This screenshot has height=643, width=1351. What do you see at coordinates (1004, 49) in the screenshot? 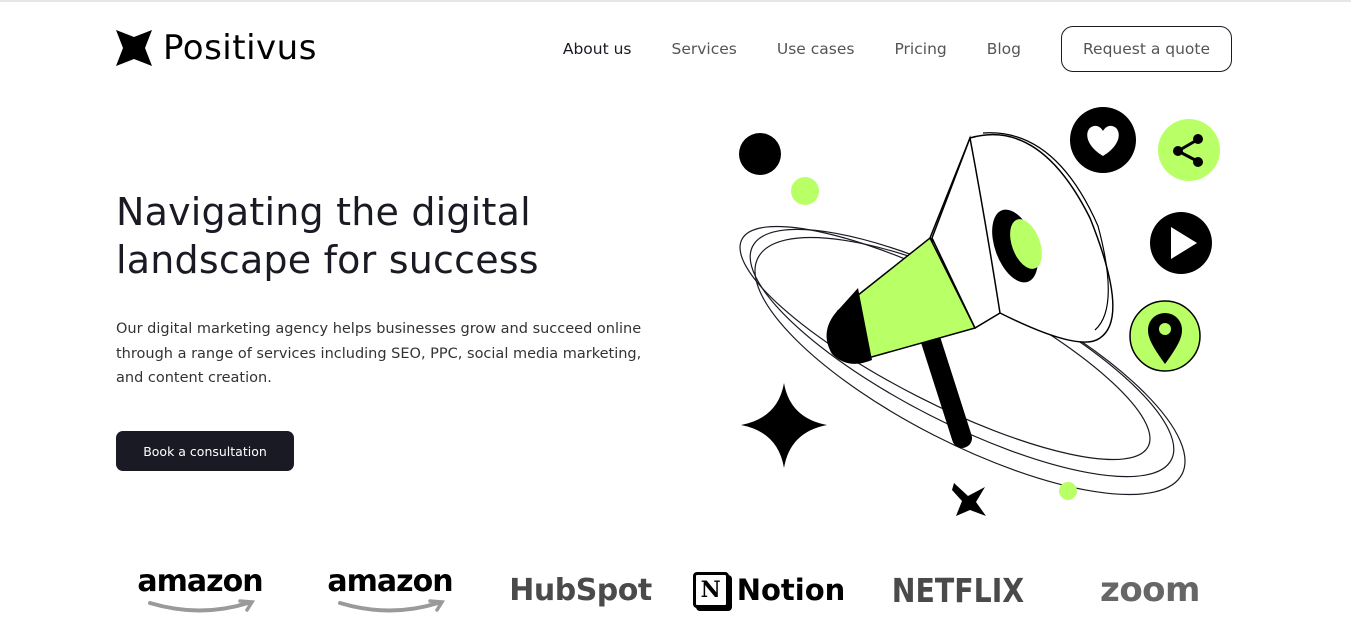
I see `nav-blog: Blog` at bounding box center [1004, 49].